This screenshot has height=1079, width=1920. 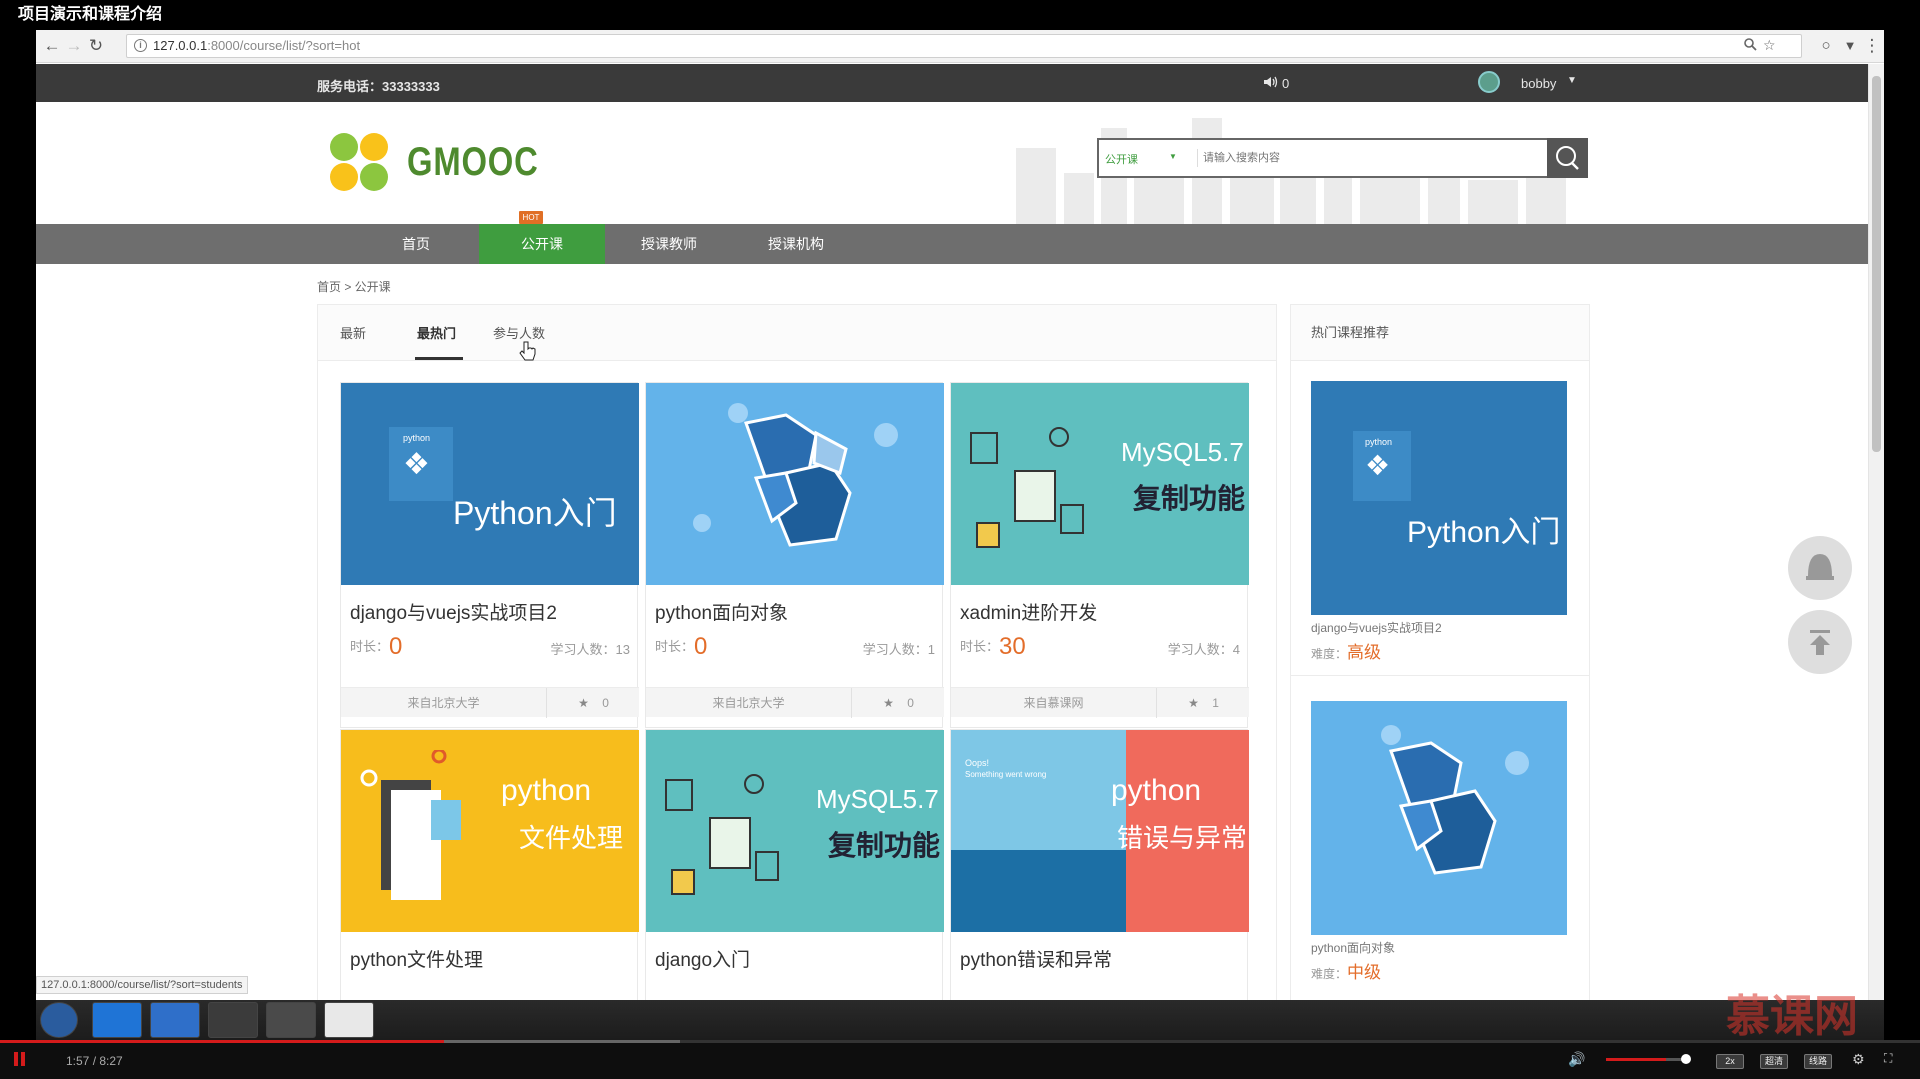 What do you see at coordinates (1646, 1059) in the screenshot?
I see `volume-slider` at bounding box center [1646, 1059].